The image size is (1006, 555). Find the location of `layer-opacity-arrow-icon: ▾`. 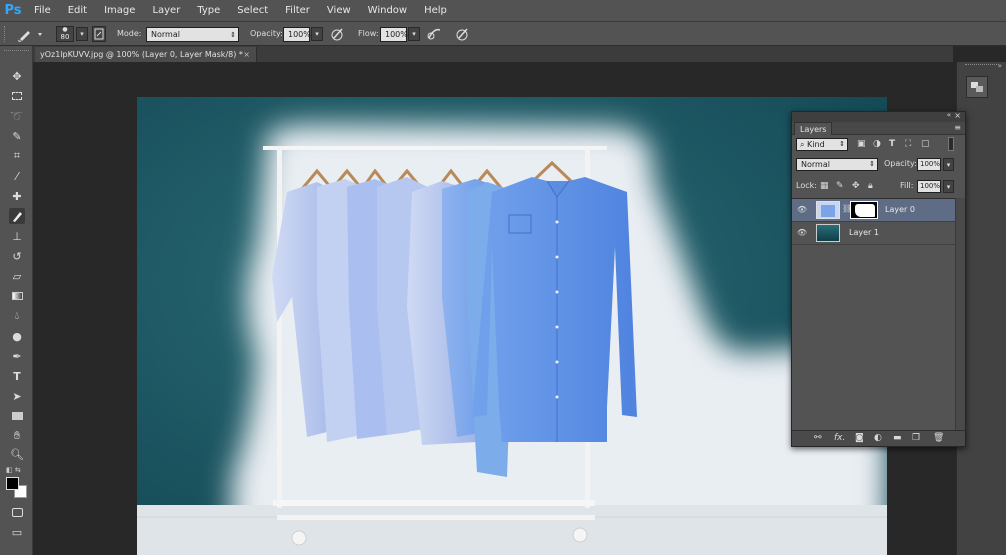

layer-opacity-arrow-icon: ▾ is located at coordinates (948, 164).